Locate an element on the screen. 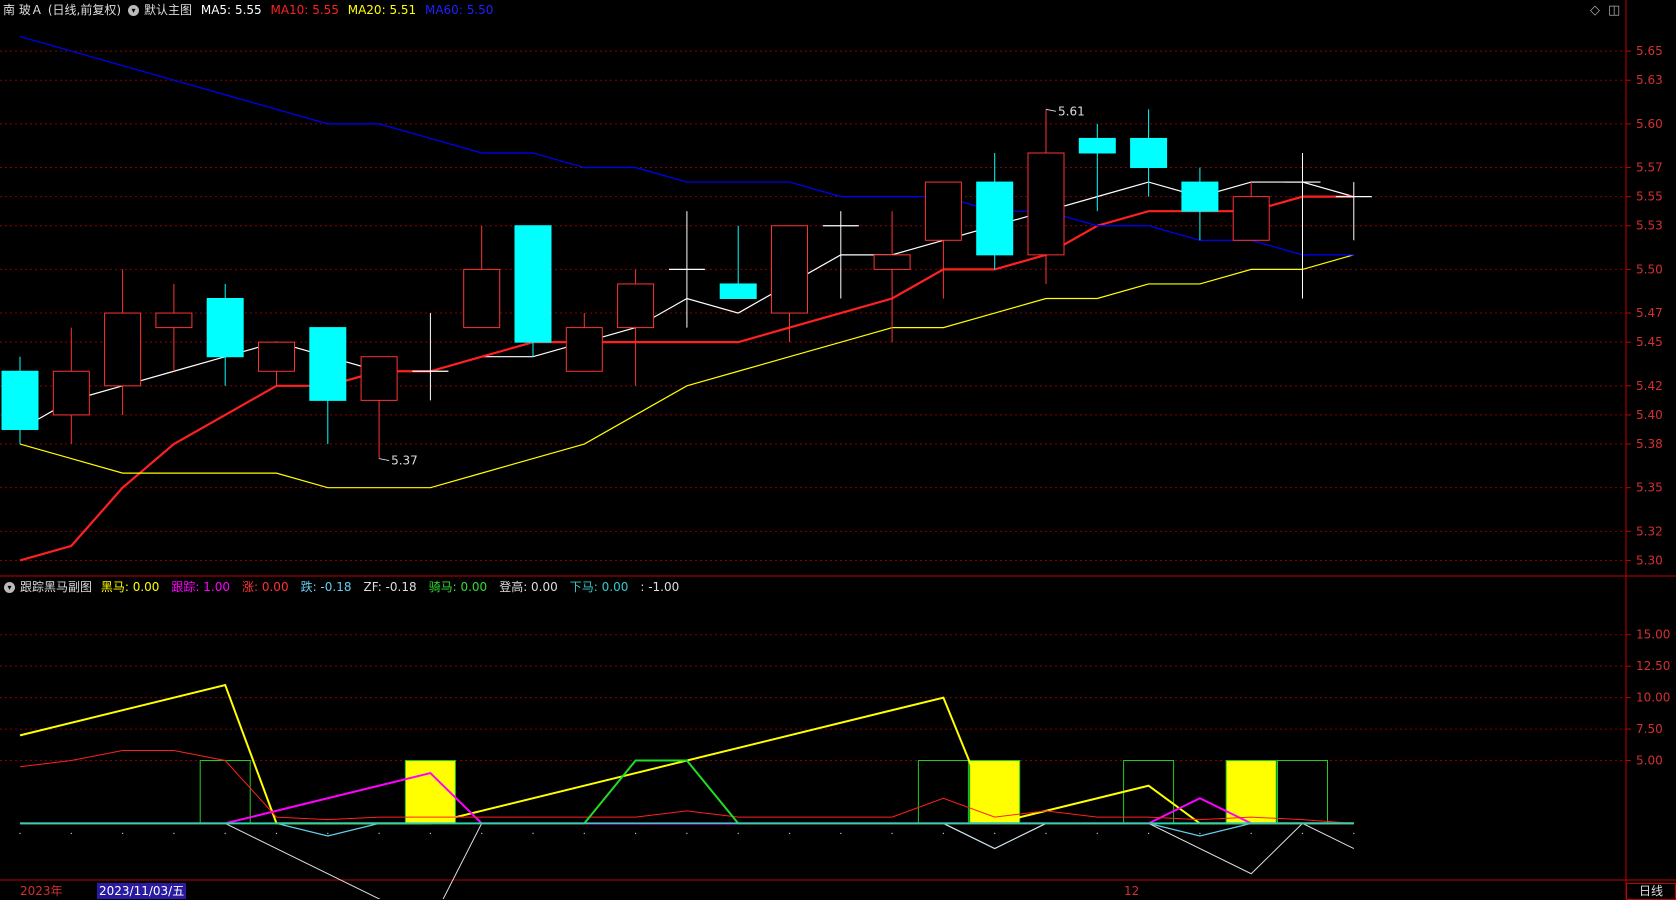  sub-tick-label: 15.00 is located at coordinates (1653, 635).